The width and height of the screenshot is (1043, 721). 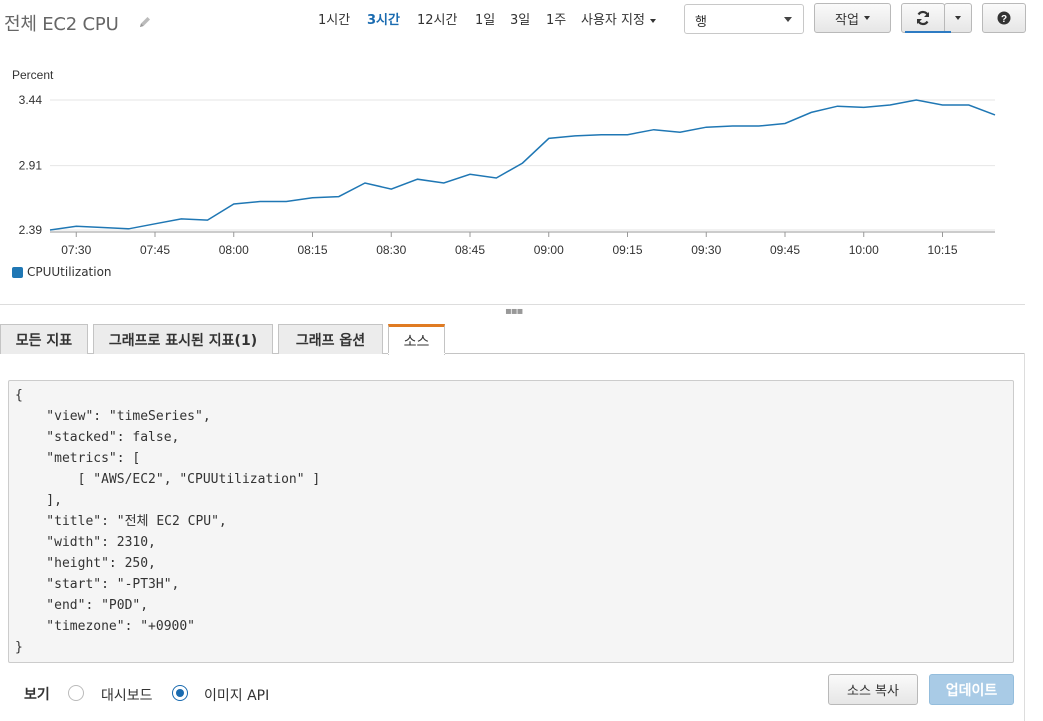 What do you see at coordinates (1024, 537) in the screenshot?
I see `panel-border` at bounding box center [1024, 537].